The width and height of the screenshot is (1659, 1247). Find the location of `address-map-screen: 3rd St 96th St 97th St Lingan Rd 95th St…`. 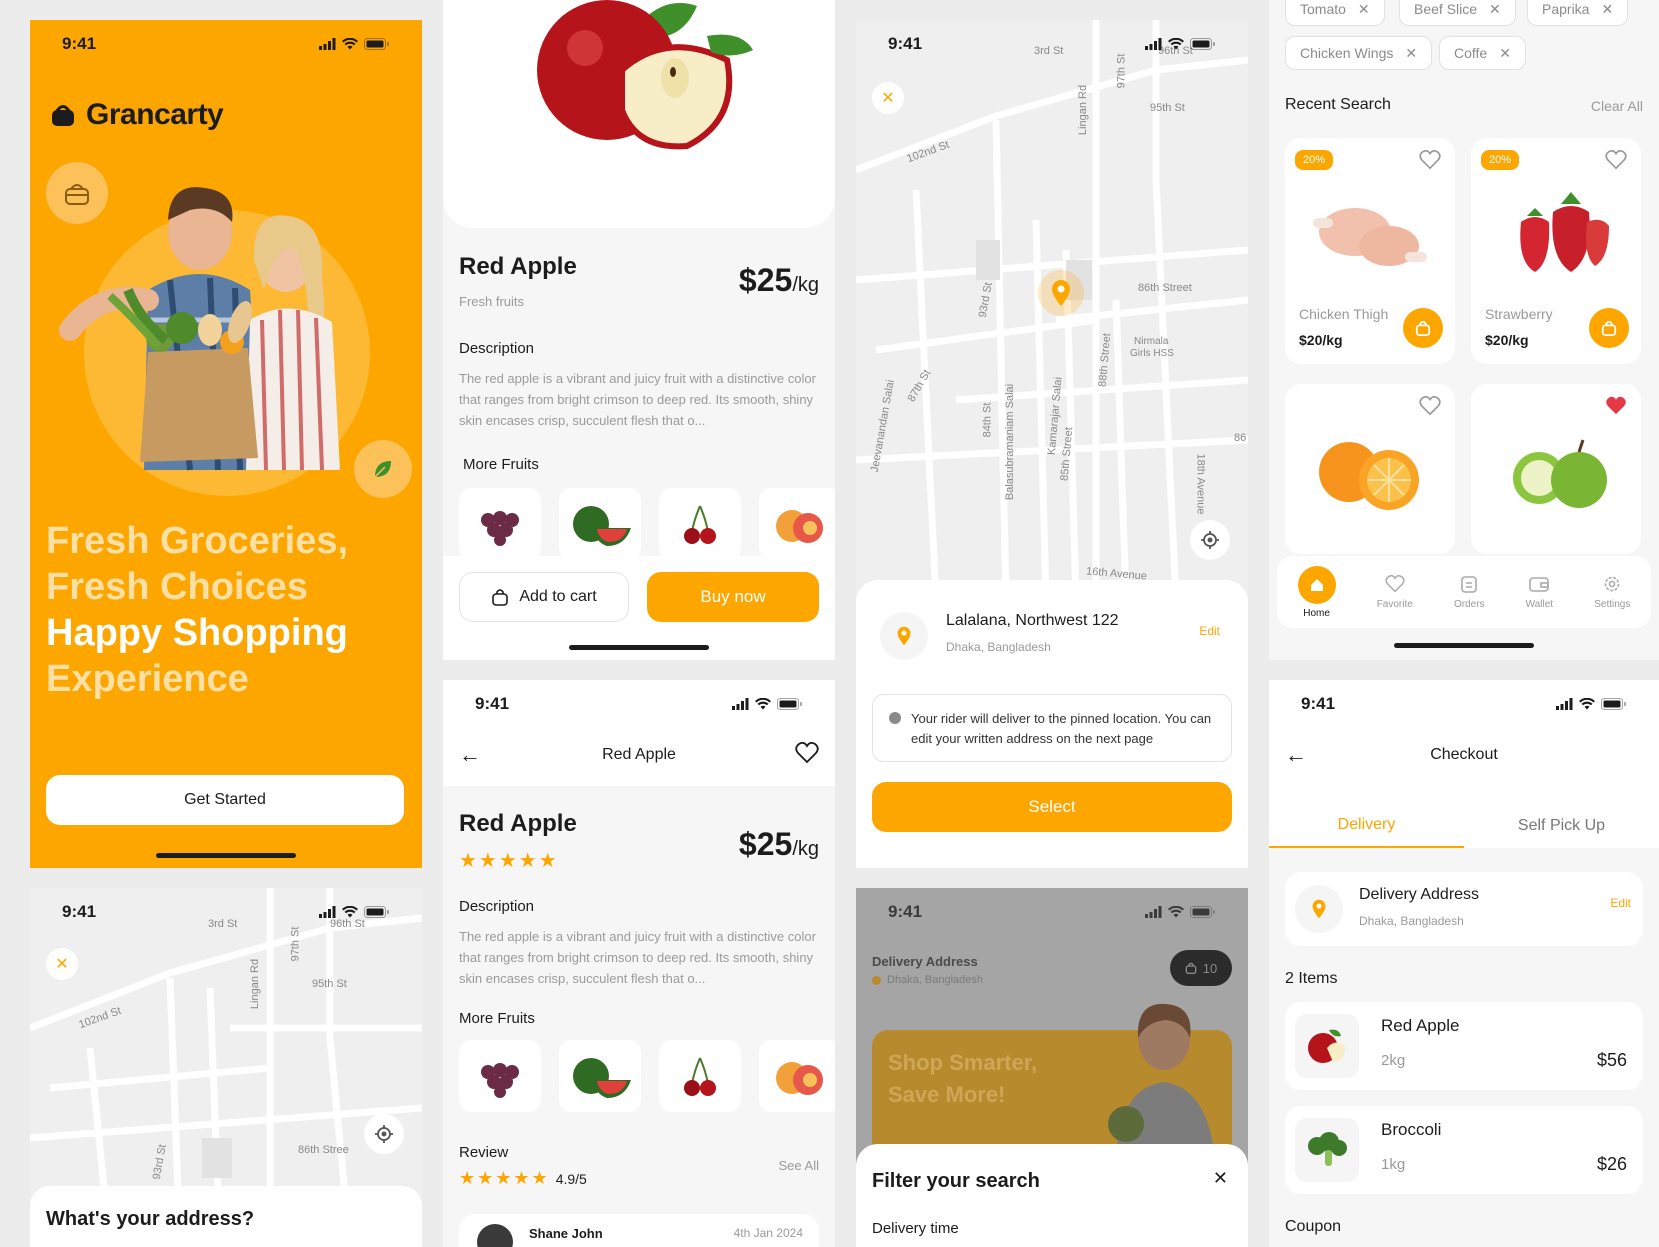

address-map-screen: 3rd St 96th St 97th St Lingan Rd 95th St… is located at coordinates (226, 1067).